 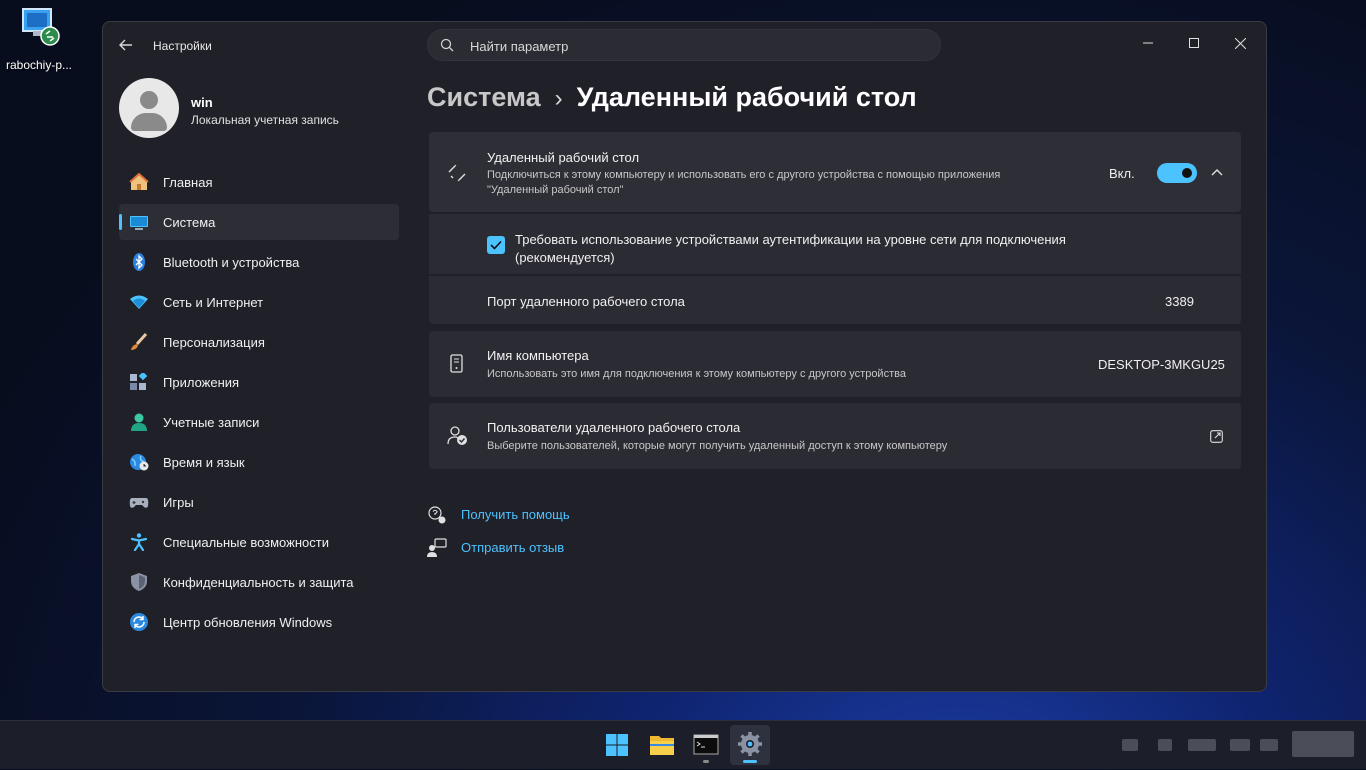 What do you see at coordinates (139, 462) in the screenshot?
I see `globe-clock-icon` at bounding box center [139, 462].